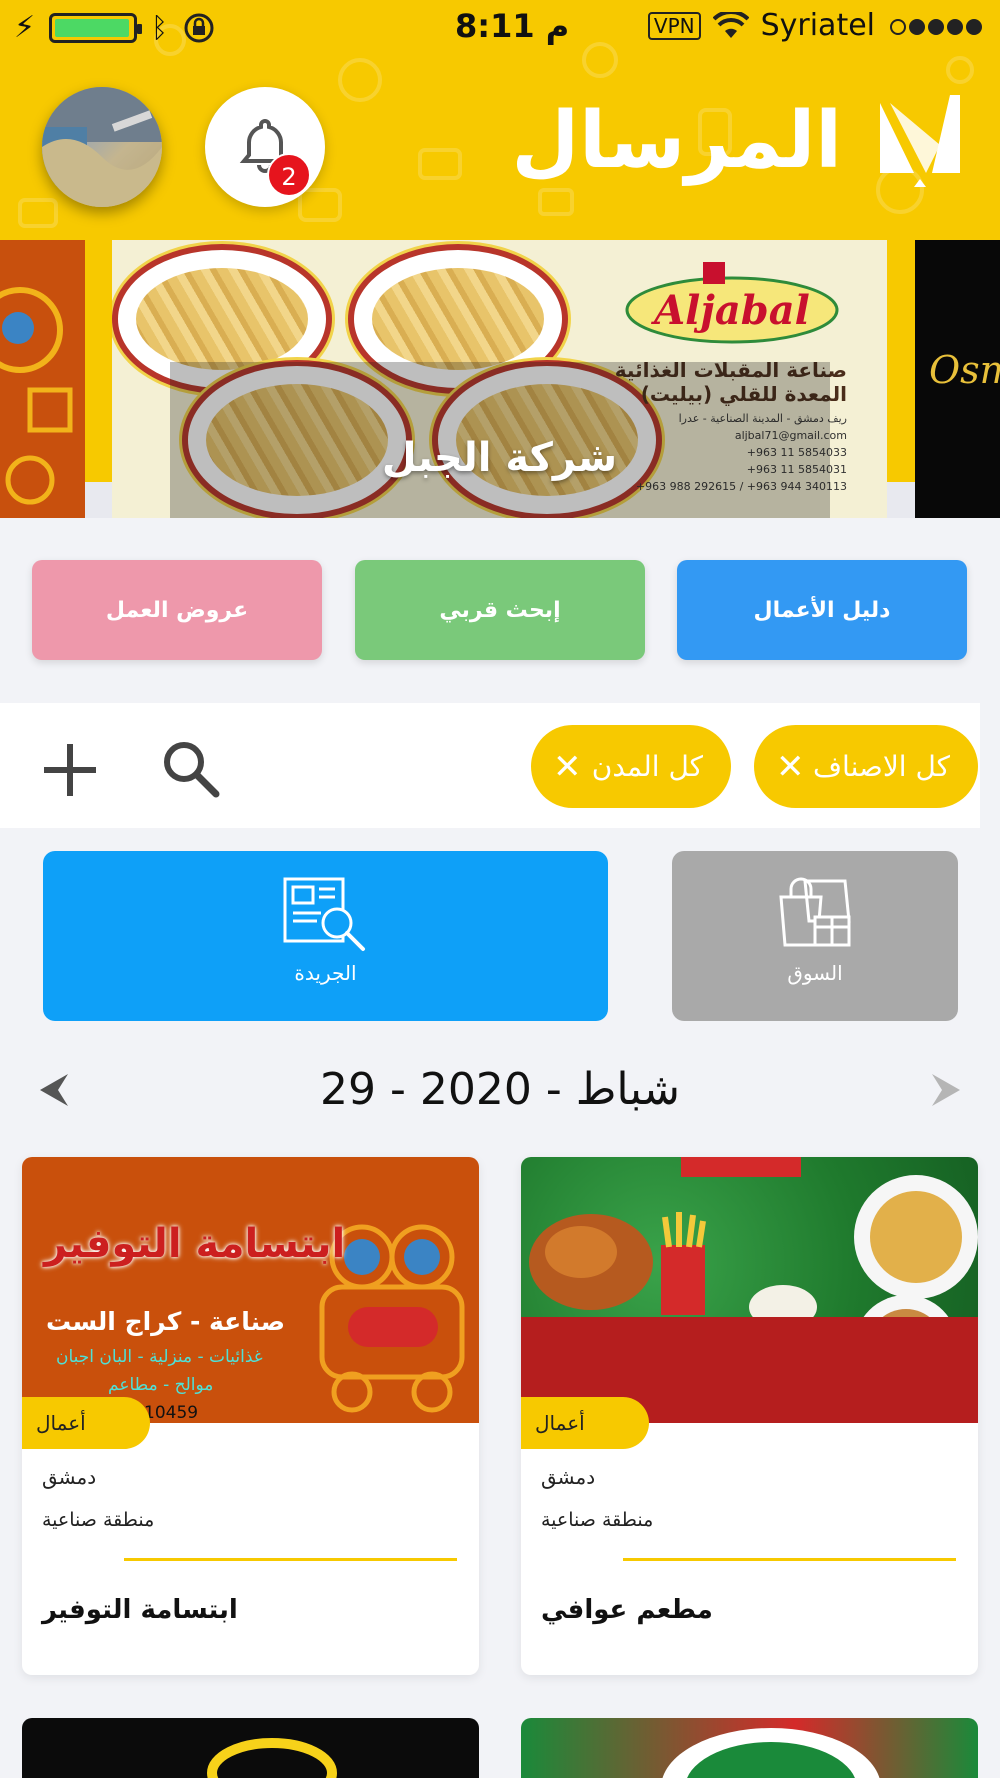 The width and height of the screenshot is (1000, 1778). What do you see at coordinates (815, 912) in the screenshot?
I see `shopping-bags-icon` at bounding box center [815, 912].